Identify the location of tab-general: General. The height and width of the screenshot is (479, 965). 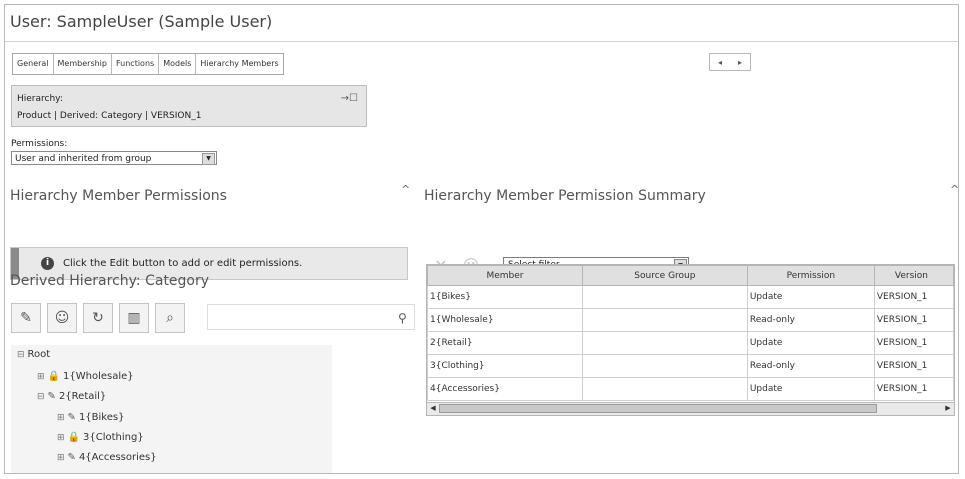
(33, 64).